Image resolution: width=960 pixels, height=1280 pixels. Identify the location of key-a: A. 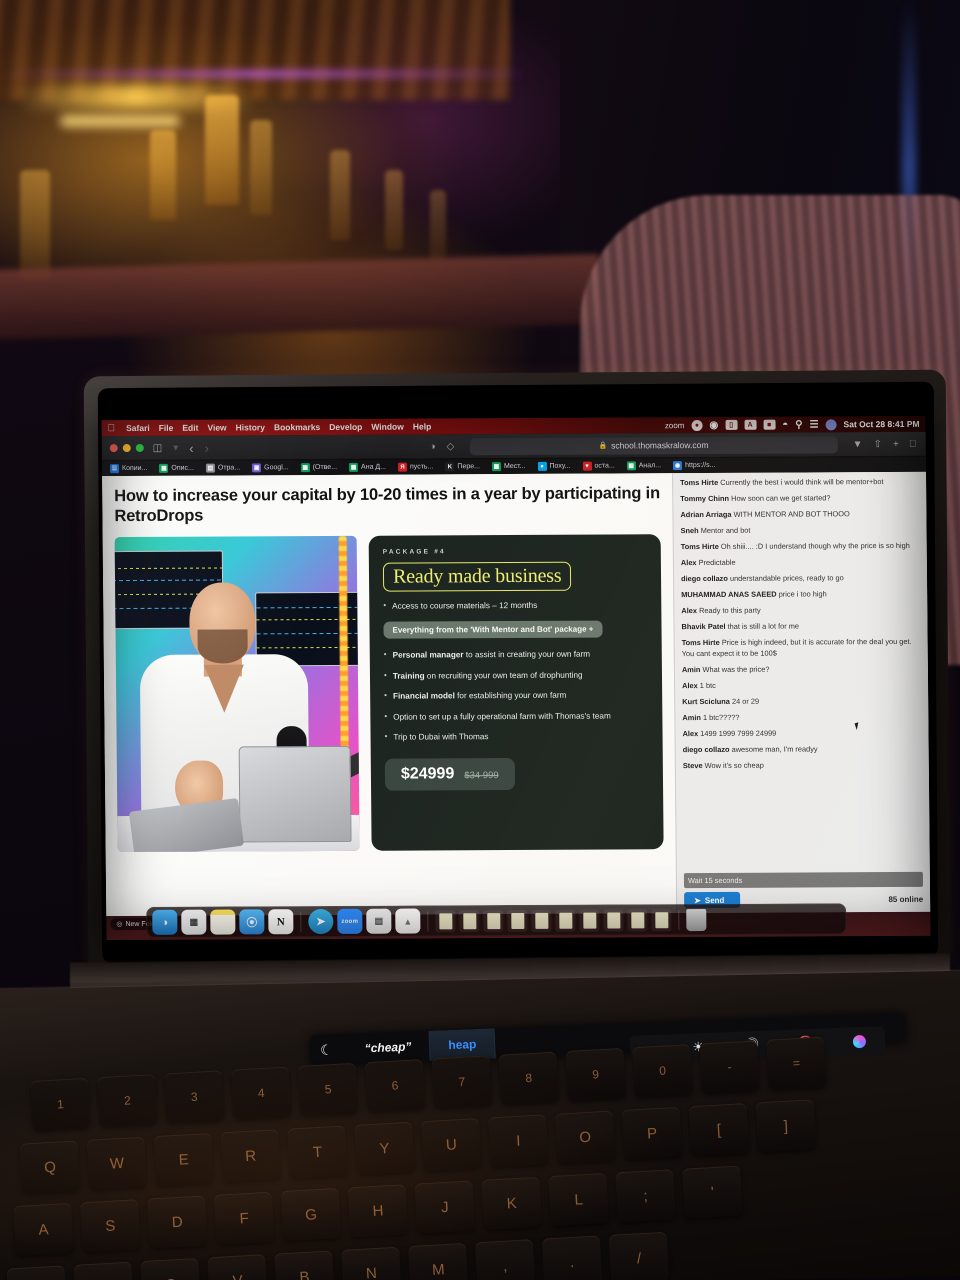
(43, 1229).